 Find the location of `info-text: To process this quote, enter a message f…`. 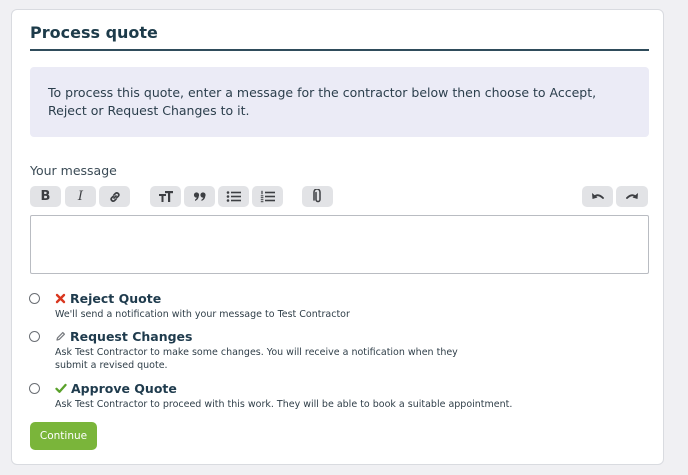

info-text: To process this quote, enter a message f… is located at coordinates (322, 101).